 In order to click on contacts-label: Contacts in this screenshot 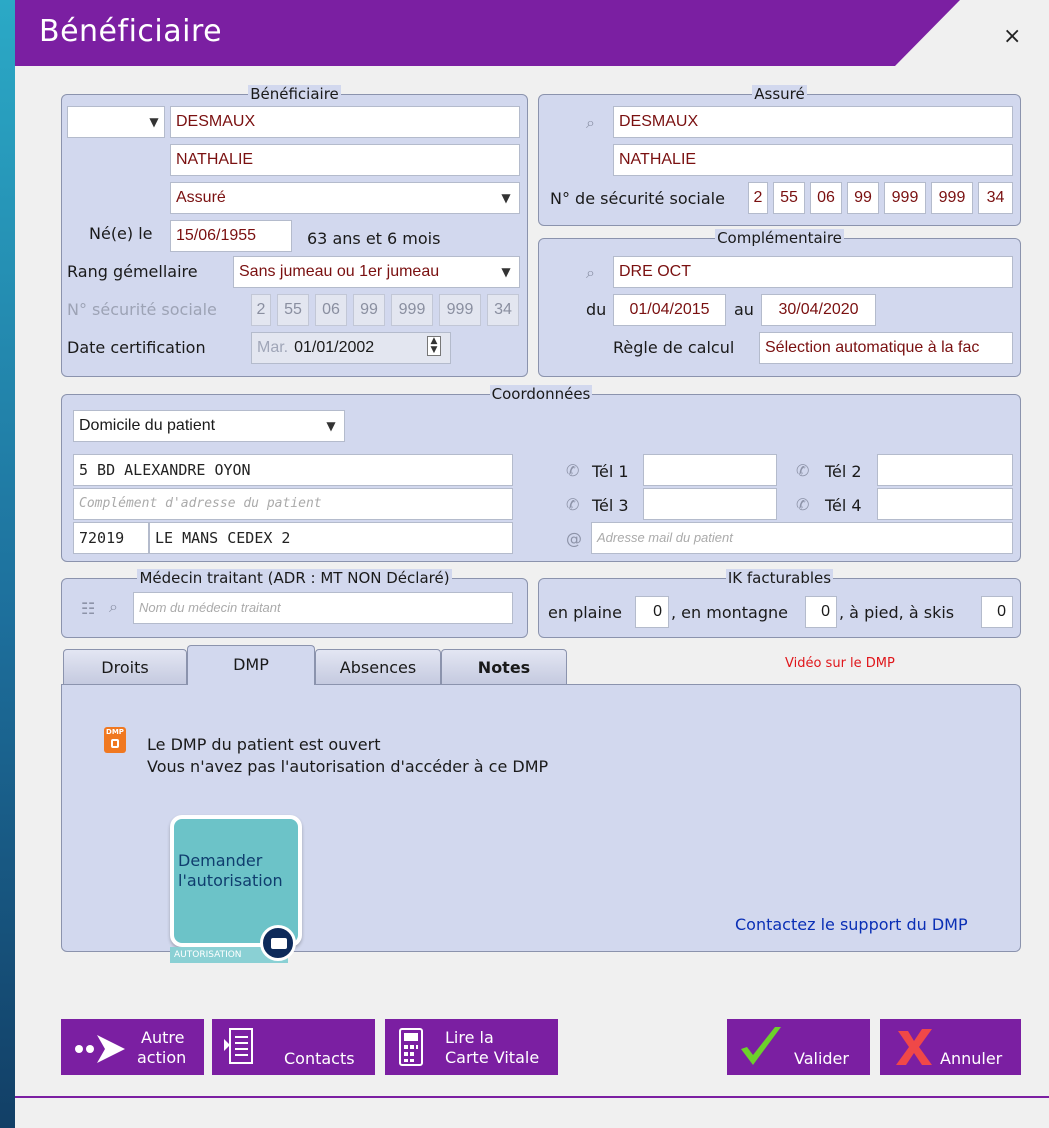, I will do `click(319, 1058)`.